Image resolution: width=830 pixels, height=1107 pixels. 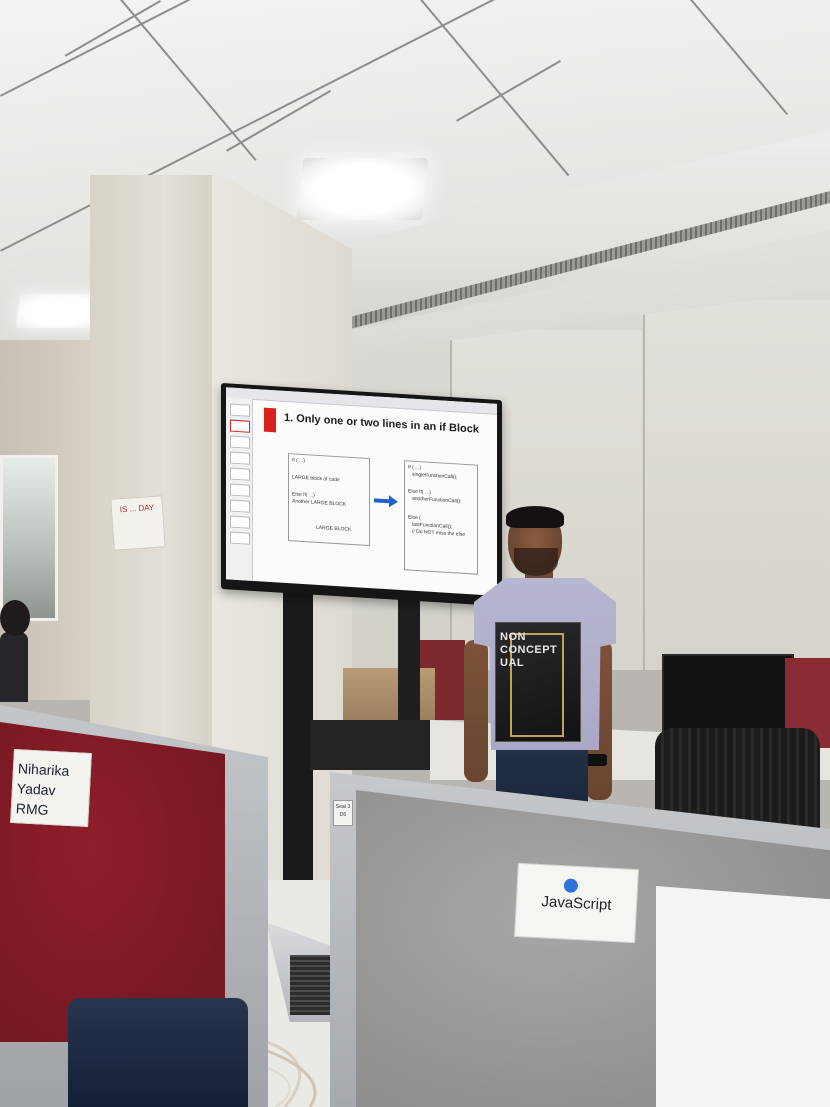 I want to click on laptop-keyboard, so click(x=310, y=985).